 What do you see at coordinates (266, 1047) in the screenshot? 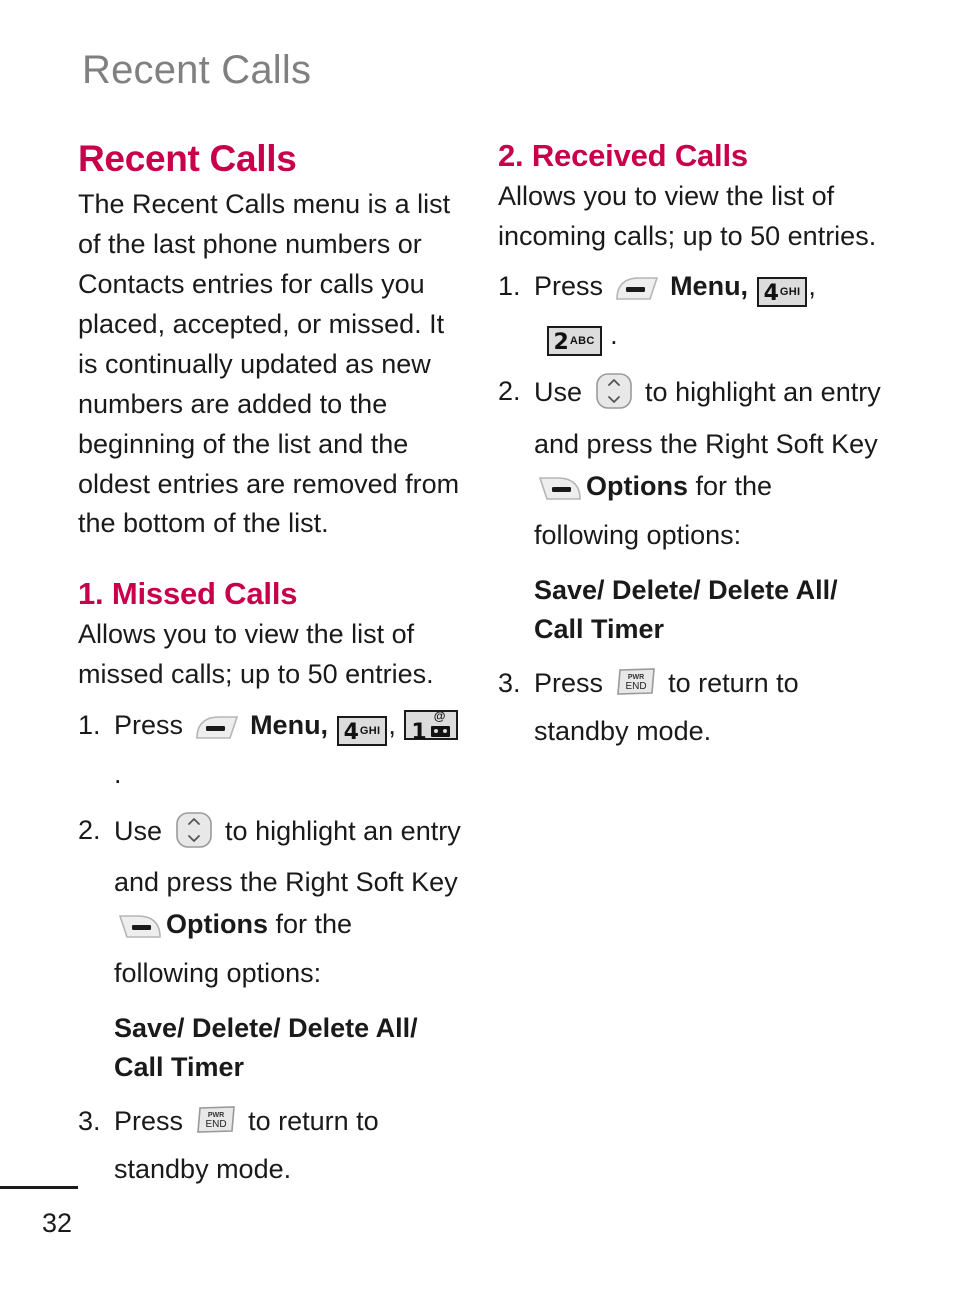
I see `options-list-missed-calls: Save/ Delete/ Delete All/ Call Timer` at bounding box center [266, 1047].